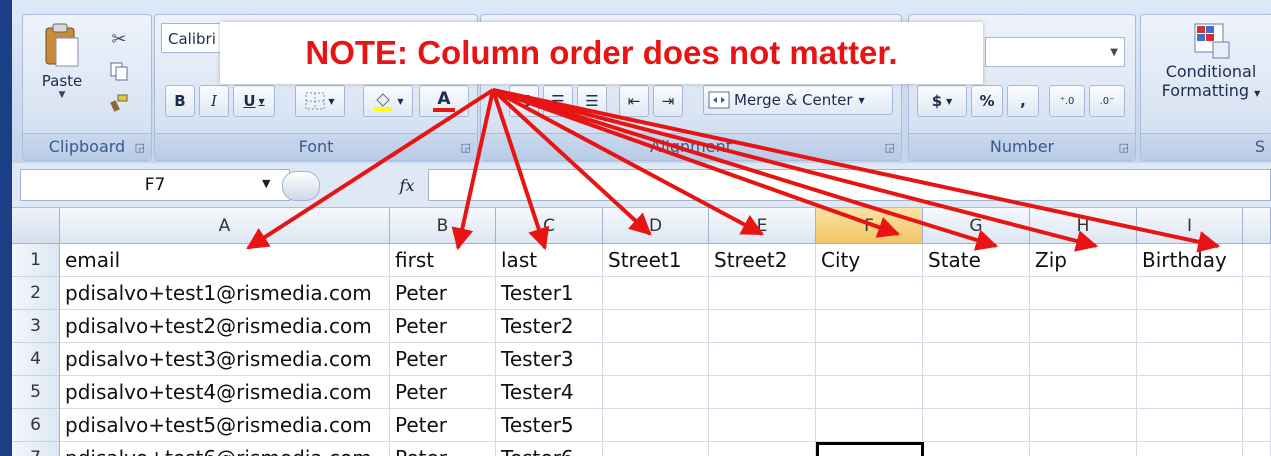 The width and height of the screenshot is (1271, 456). What do you see at coordinates (656, 359) in the screenshot?
I see `cell-d4` at bounding box center [656, 359].